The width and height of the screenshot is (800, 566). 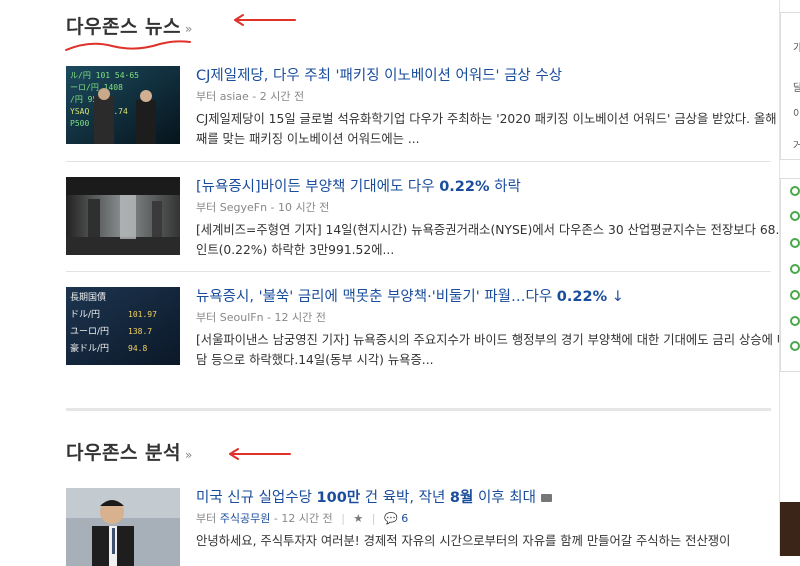 What do you see at coordinates (142, 314) in the screenshot?
I see `svg-text: 101.97` at bounding box center [142, 314].